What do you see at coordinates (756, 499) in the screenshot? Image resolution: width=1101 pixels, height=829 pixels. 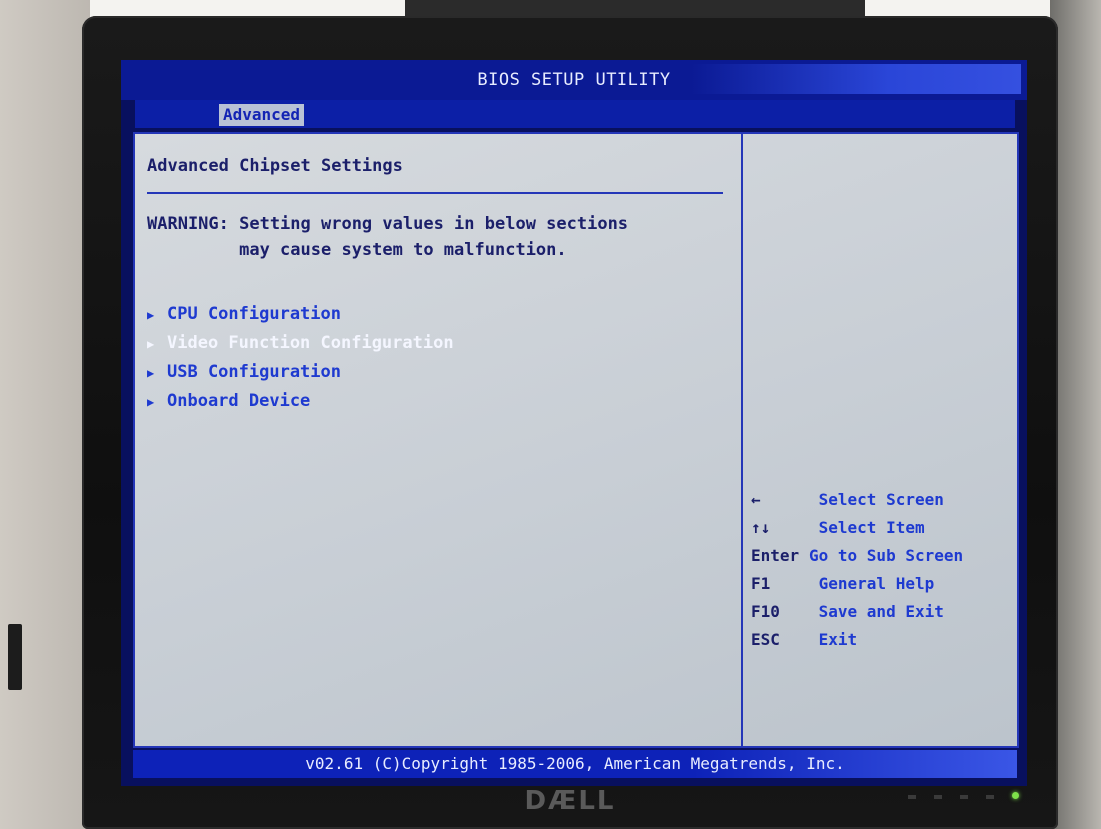 I see `left-arrow-icon: ←` at bounding box center [756, 499].